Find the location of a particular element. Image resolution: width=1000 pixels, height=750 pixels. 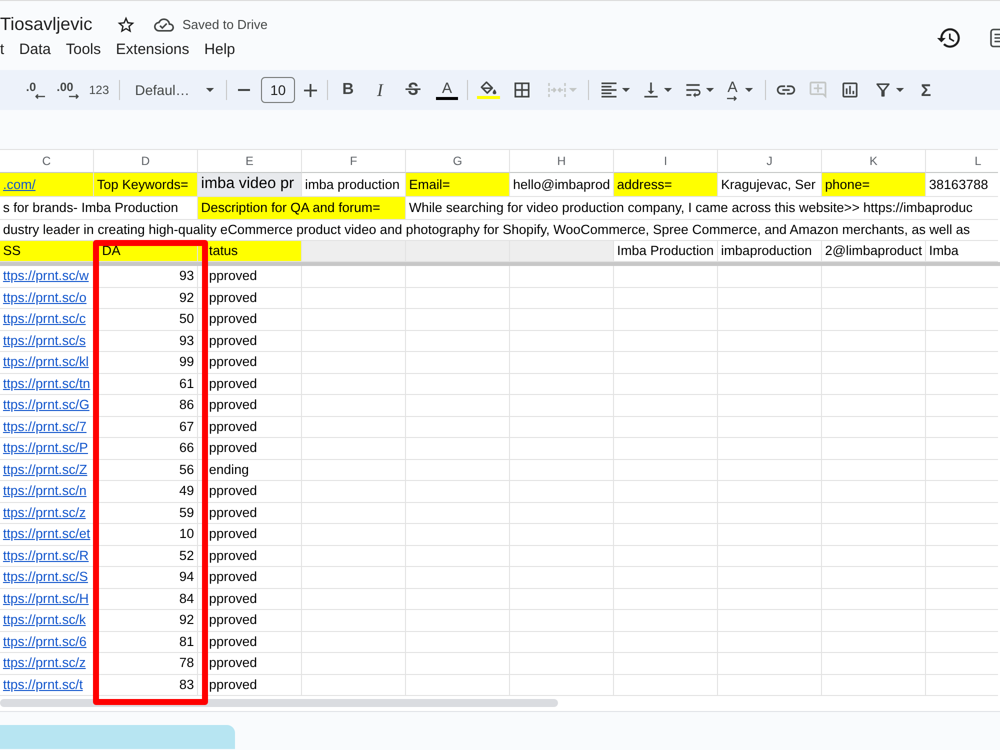

table-cell: SS is located at coordinates (47, 251).